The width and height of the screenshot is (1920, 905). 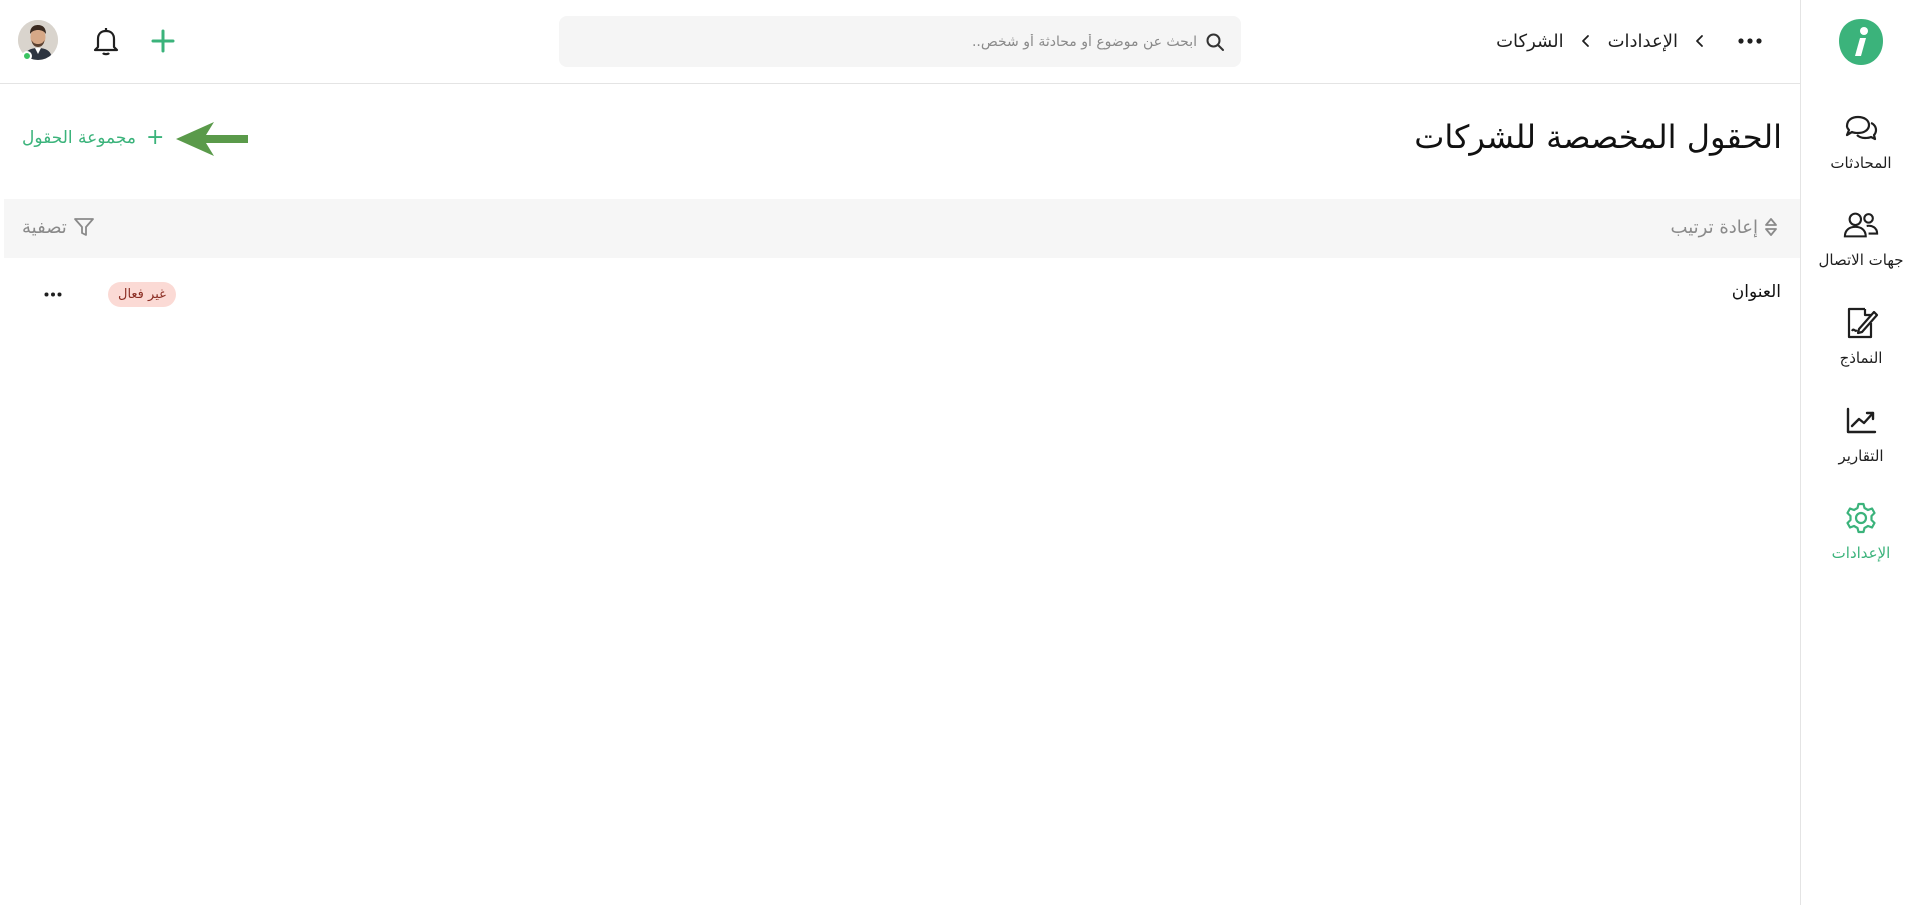 What do you see at coordinates (1861, 553) in the screenshot?
I see `sidebar-item-label: الإعدادات` at bounding box center [1861, 553].